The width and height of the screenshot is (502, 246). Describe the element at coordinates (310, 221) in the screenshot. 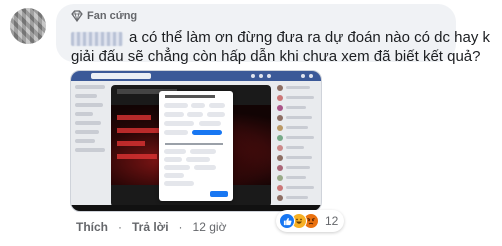

I see `reaction-summary: 12` at that location.